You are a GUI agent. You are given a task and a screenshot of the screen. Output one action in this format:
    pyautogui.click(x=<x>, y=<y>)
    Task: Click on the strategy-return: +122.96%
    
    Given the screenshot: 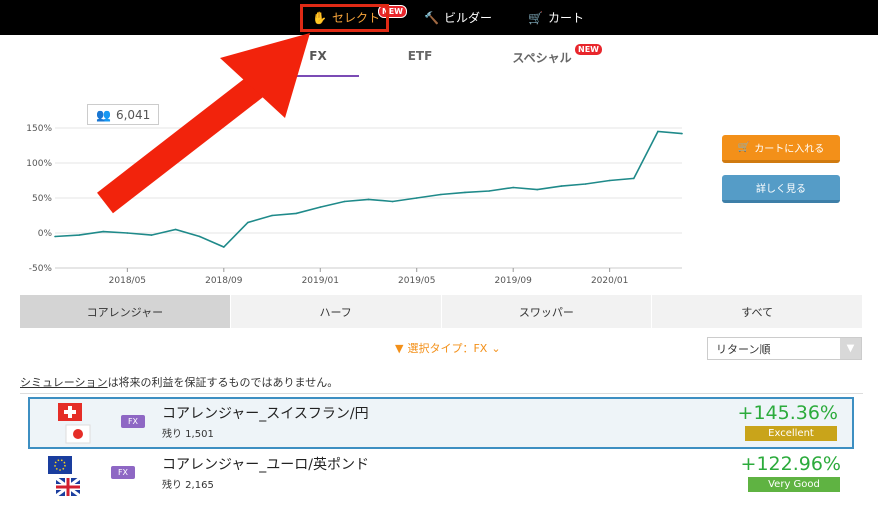 What is the action you would take?
    pyautogui.click(x=790, y=464)
    